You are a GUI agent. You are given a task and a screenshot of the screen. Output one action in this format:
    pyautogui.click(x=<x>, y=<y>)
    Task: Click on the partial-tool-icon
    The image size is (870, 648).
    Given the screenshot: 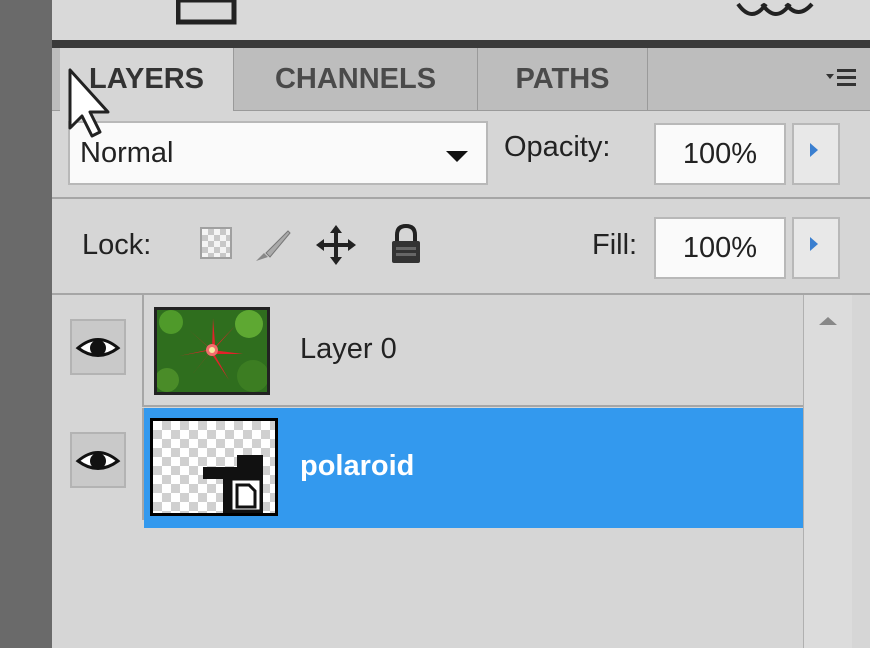 What is the action you would take?
    pyautogui.click(x=206, y=12)
    